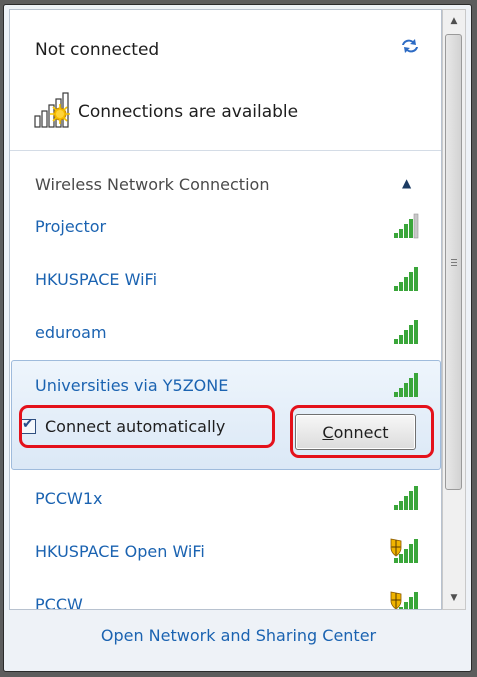 The height and width of the screenshot is (677, 477). What do you see at coordinates (410, 46) in the screenshot?
I see `refresh-arrows-icon` at bounding box center [410, 46].